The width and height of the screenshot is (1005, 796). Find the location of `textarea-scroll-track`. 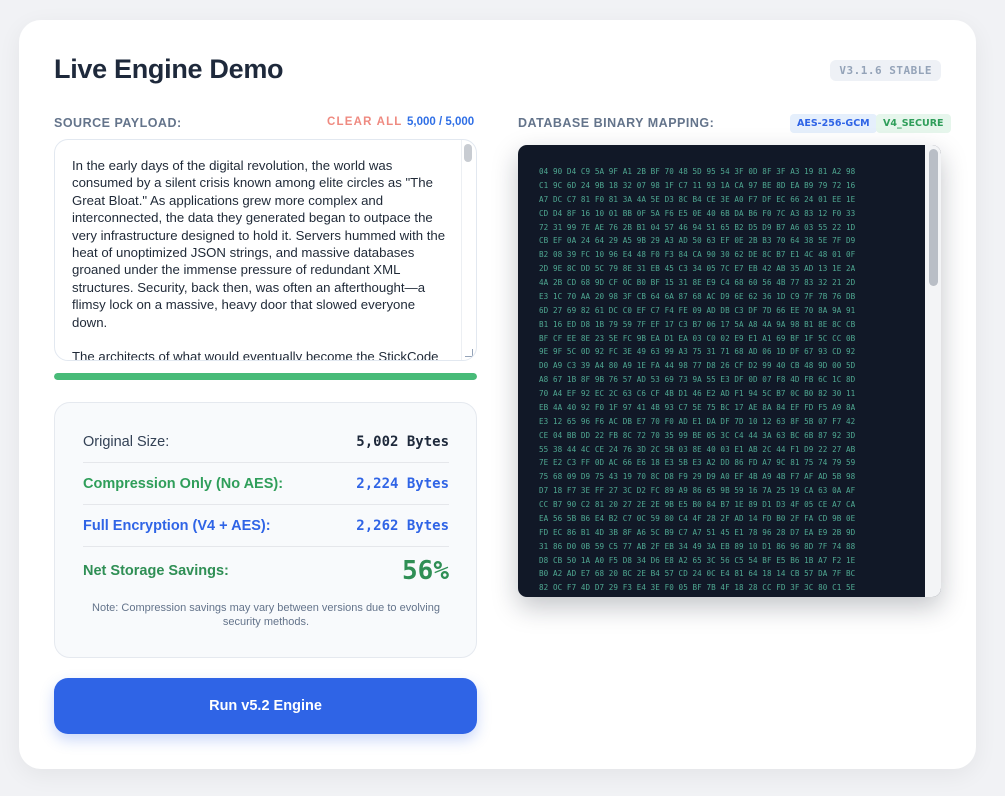

textarea-scroll-track is located at coordinates (461, 250).